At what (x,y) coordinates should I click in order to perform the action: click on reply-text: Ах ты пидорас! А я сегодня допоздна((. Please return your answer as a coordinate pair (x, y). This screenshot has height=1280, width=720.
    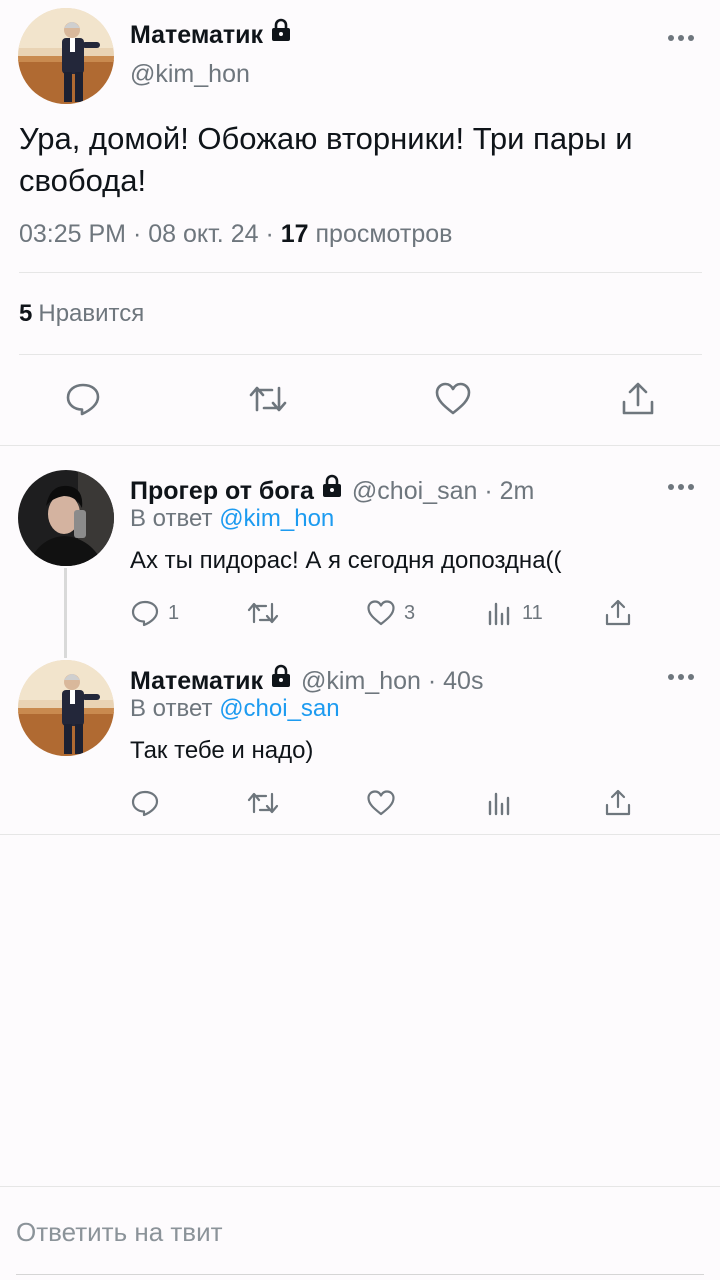
    Looking at the image, I should click on (346, 560).